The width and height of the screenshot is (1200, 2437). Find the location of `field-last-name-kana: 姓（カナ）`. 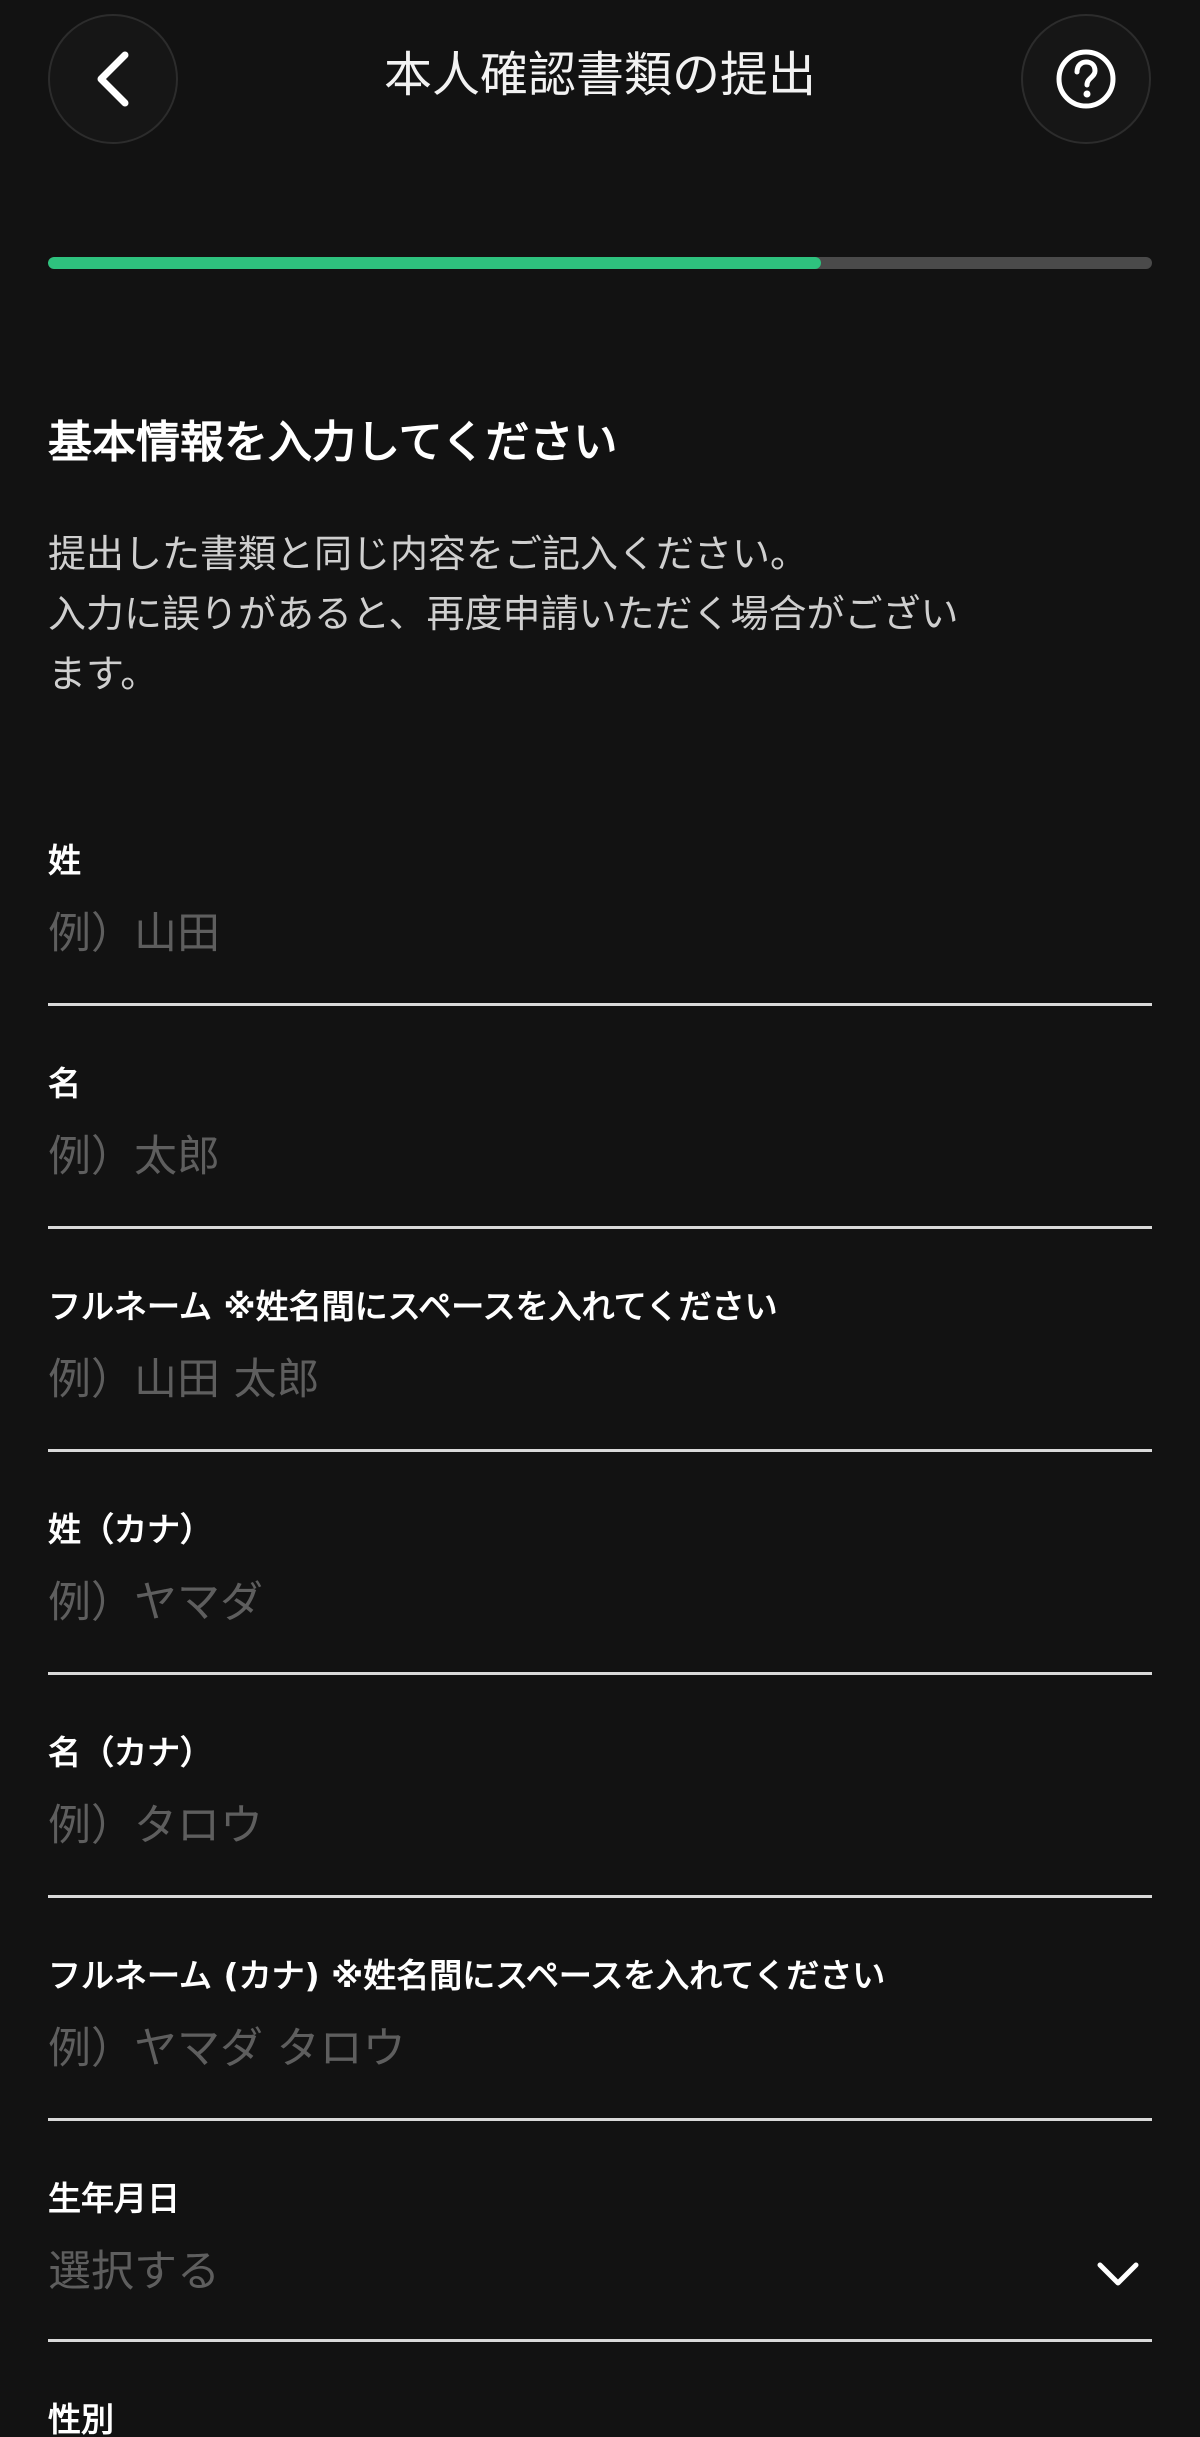

field-last-name-kana: 姓（カナ） is located at coordinates (600, 1613).